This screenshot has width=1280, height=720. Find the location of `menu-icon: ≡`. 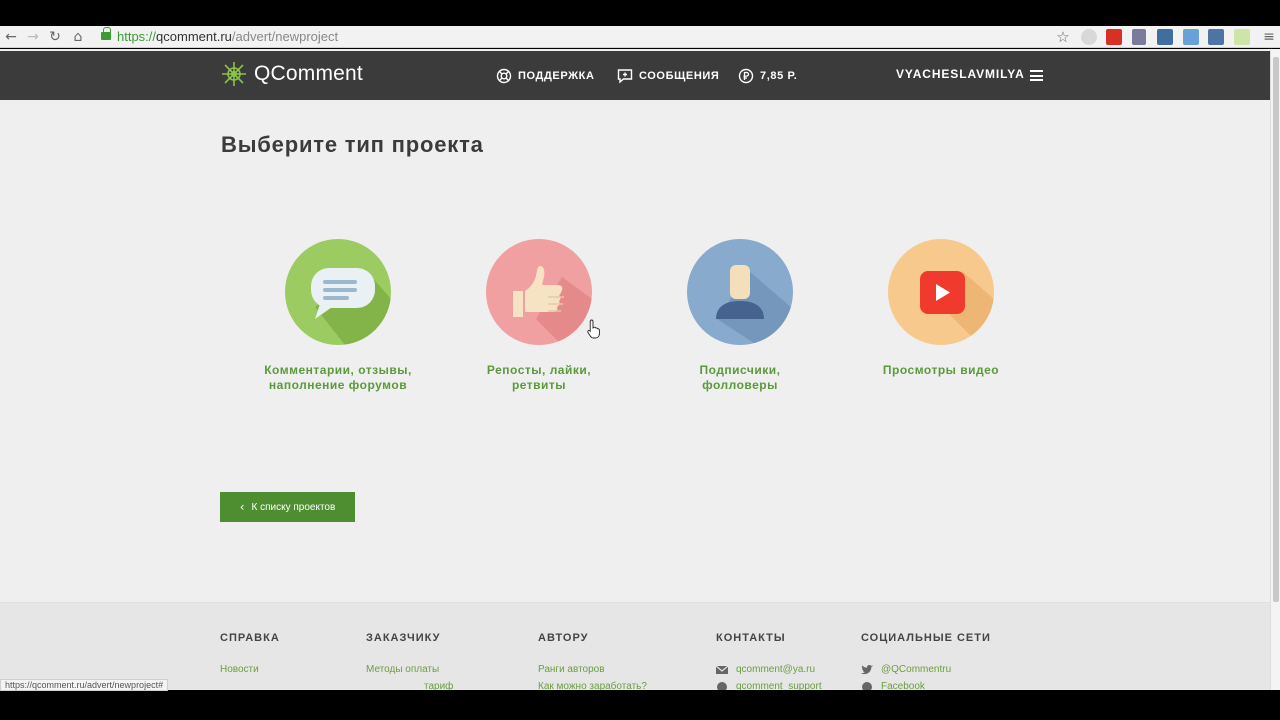

menu-icon: ≡ is located at coordinates (1269, 37).